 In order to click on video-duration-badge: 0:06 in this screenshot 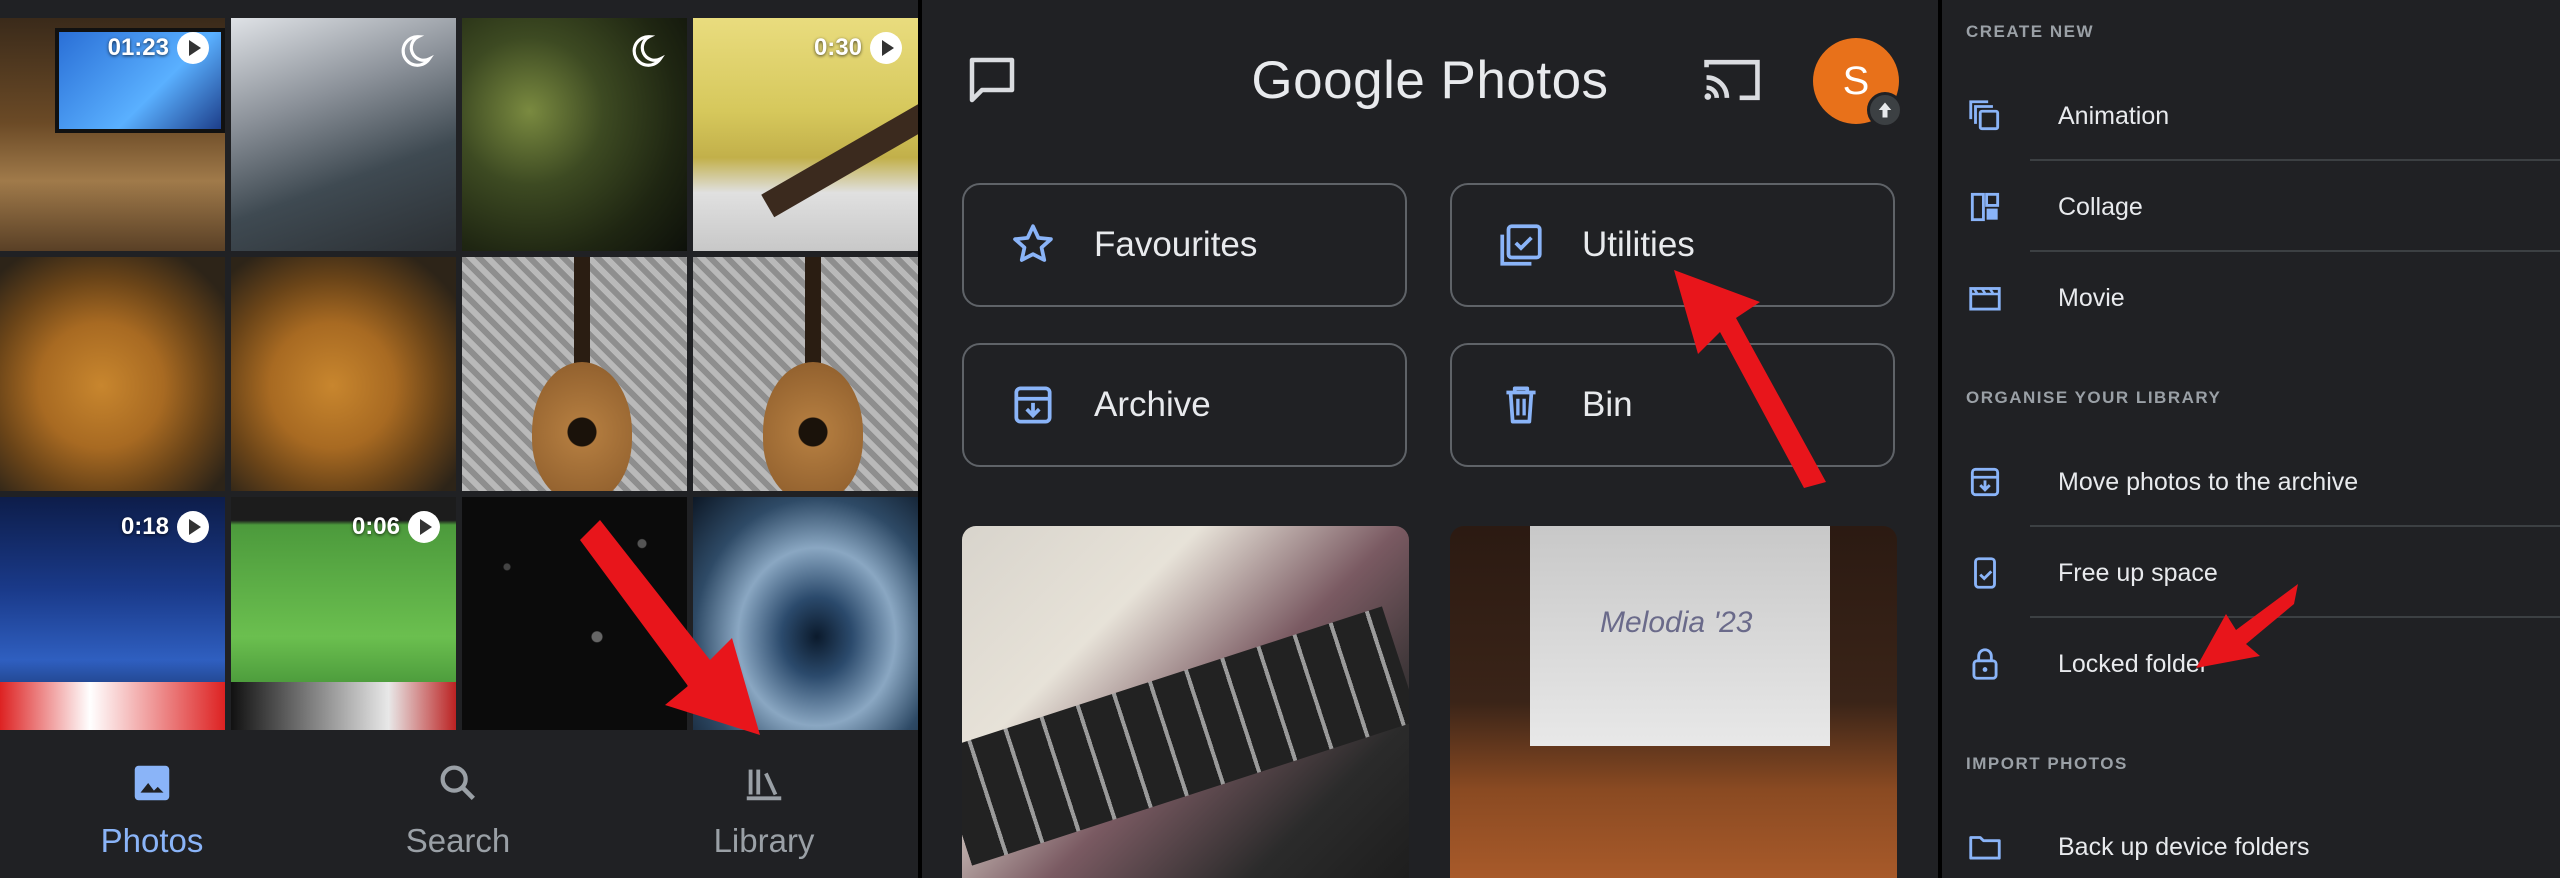, I will do `click(395, 526)`.